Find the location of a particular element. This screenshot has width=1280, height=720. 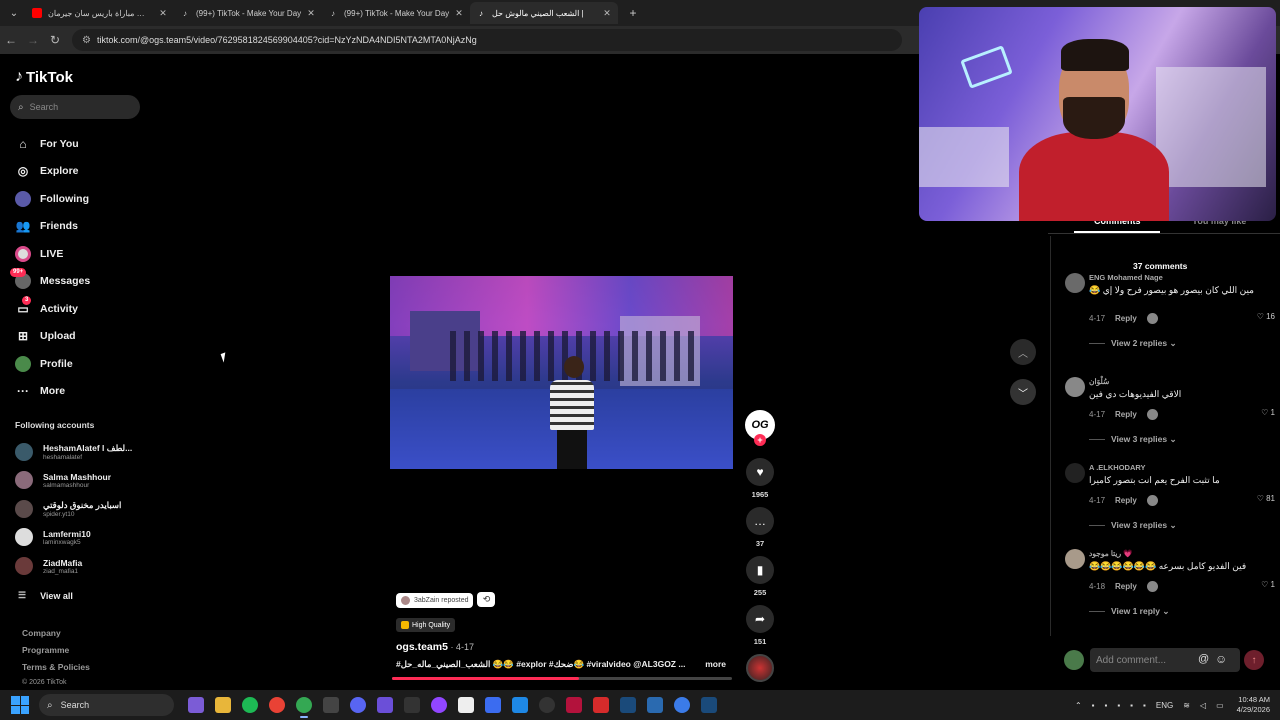

mention-icon: @ is located at coordinates (1203, 659).